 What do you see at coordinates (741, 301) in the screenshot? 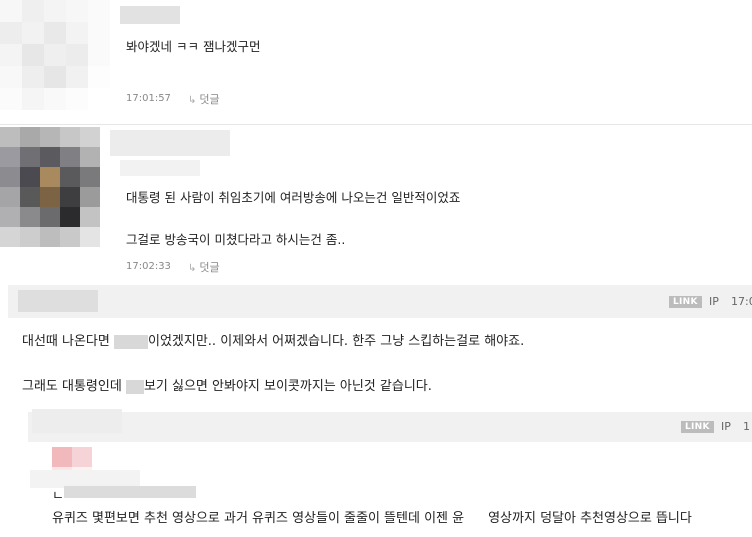
I see `comment-time: 17:0` at bounding box center [741, 301].